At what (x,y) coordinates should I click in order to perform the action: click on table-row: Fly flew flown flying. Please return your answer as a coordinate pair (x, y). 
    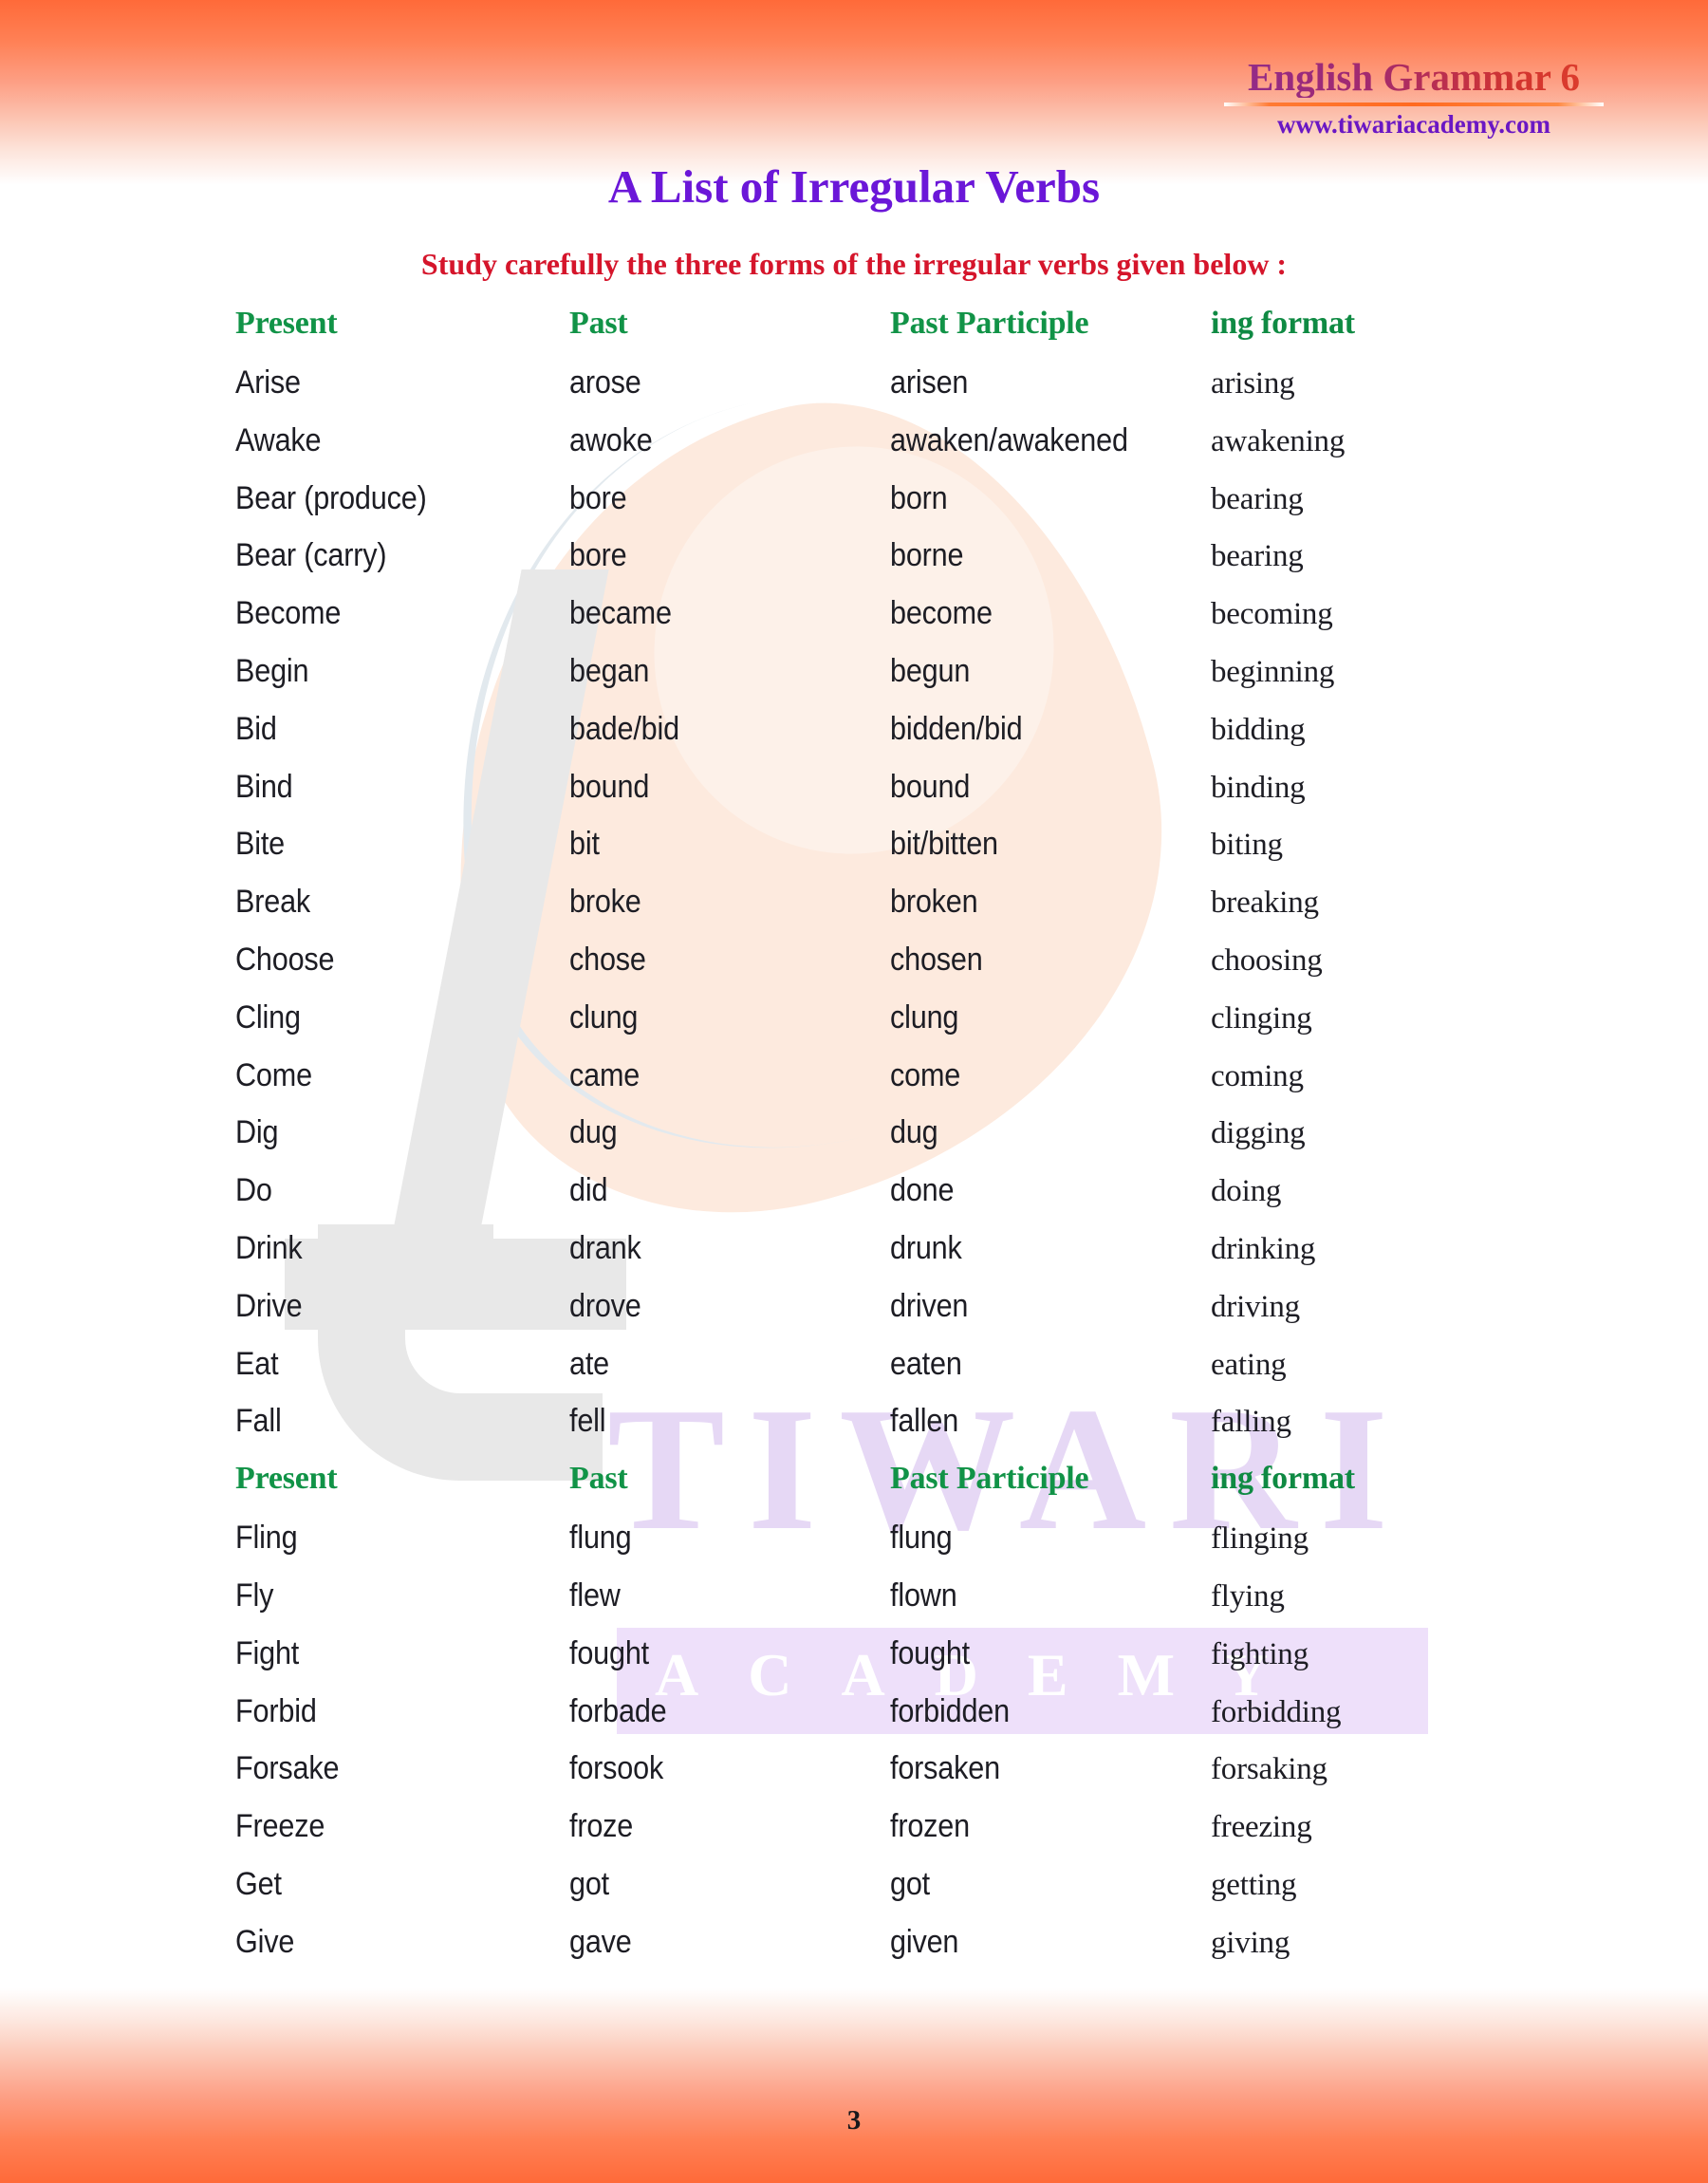
    Looking at the image, I should click on (852, 1606).